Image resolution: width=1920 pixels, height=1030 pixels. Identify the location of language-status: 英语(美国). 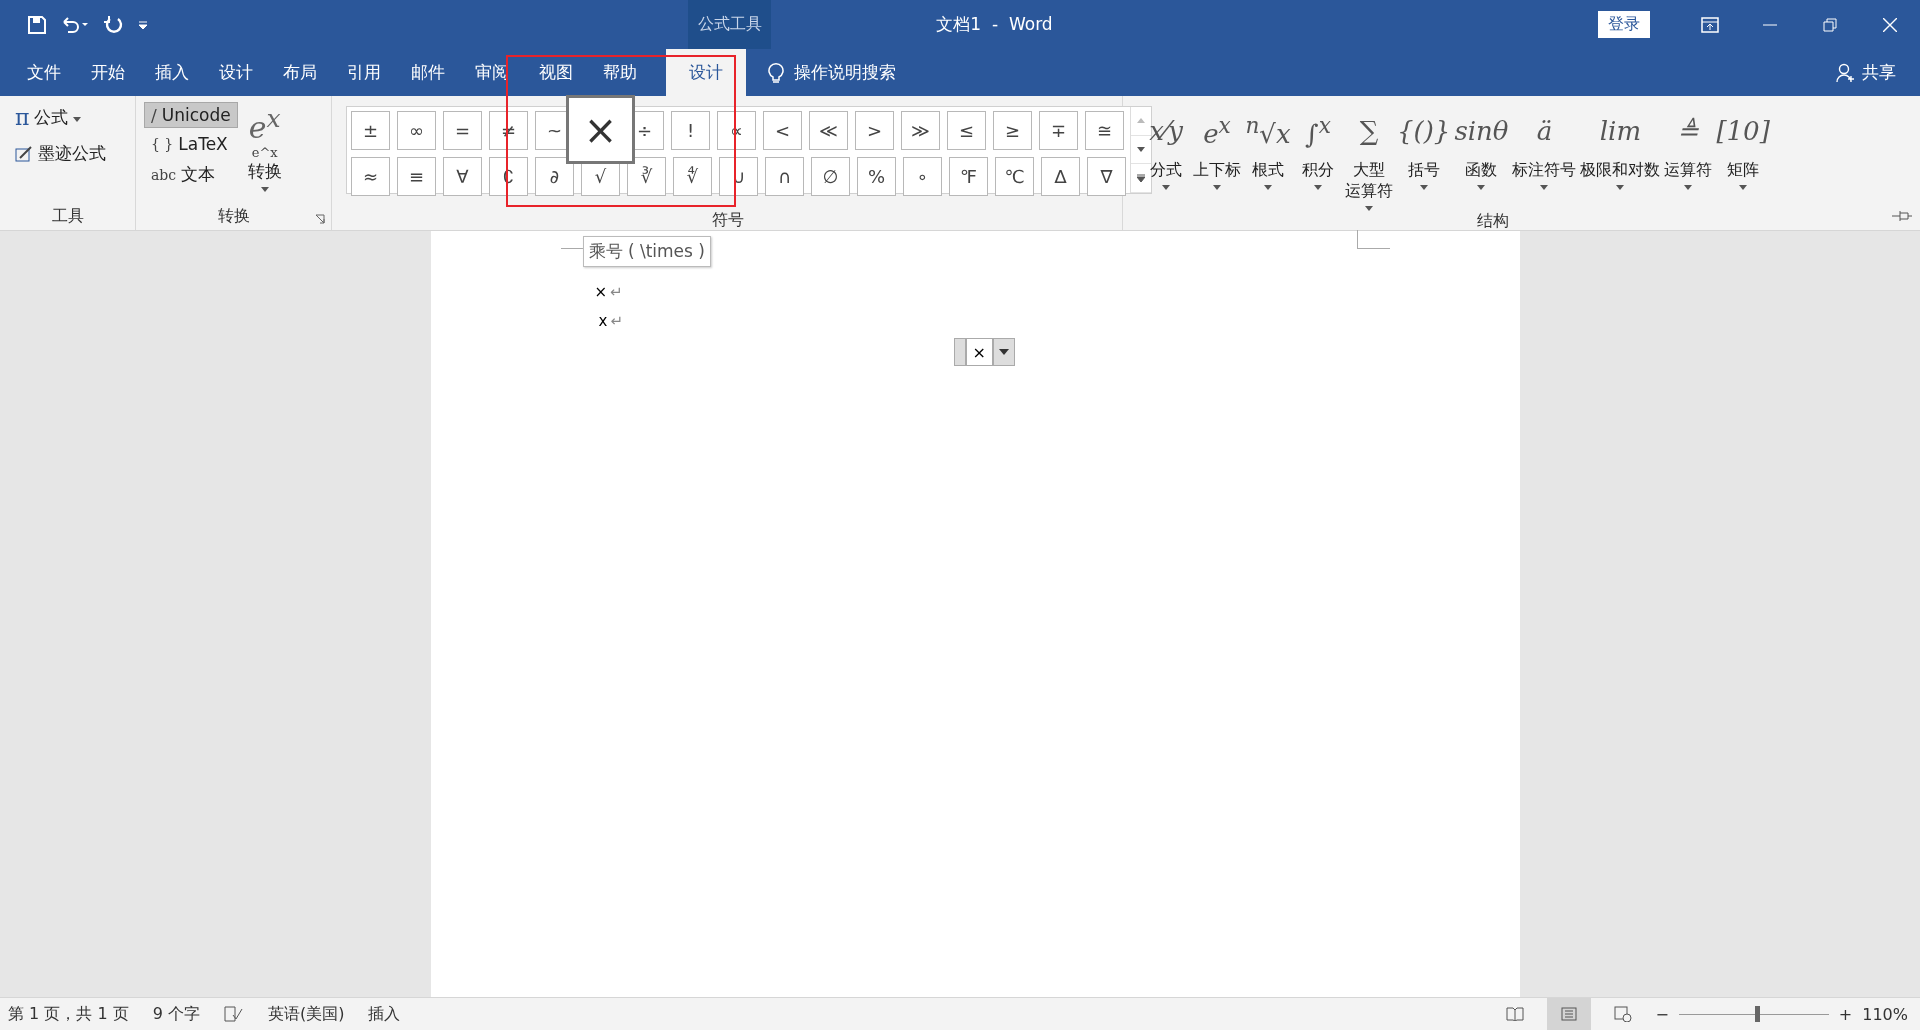
(306, 1014).